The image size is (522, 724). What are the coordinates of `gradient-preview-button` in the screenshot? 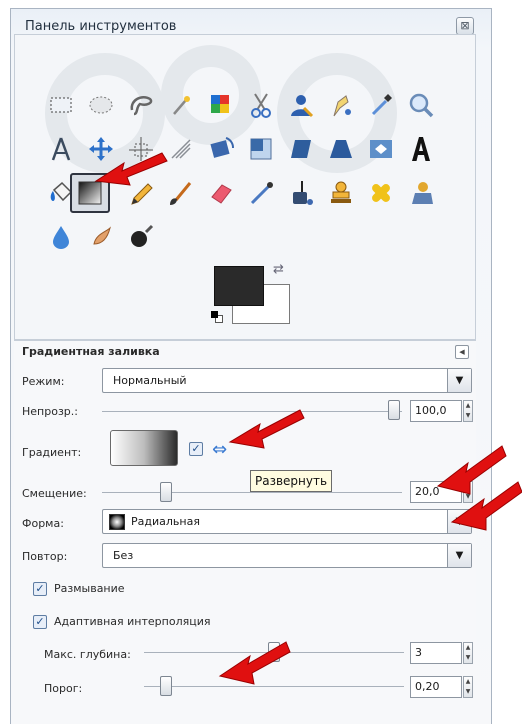 It's located at (144, 448).